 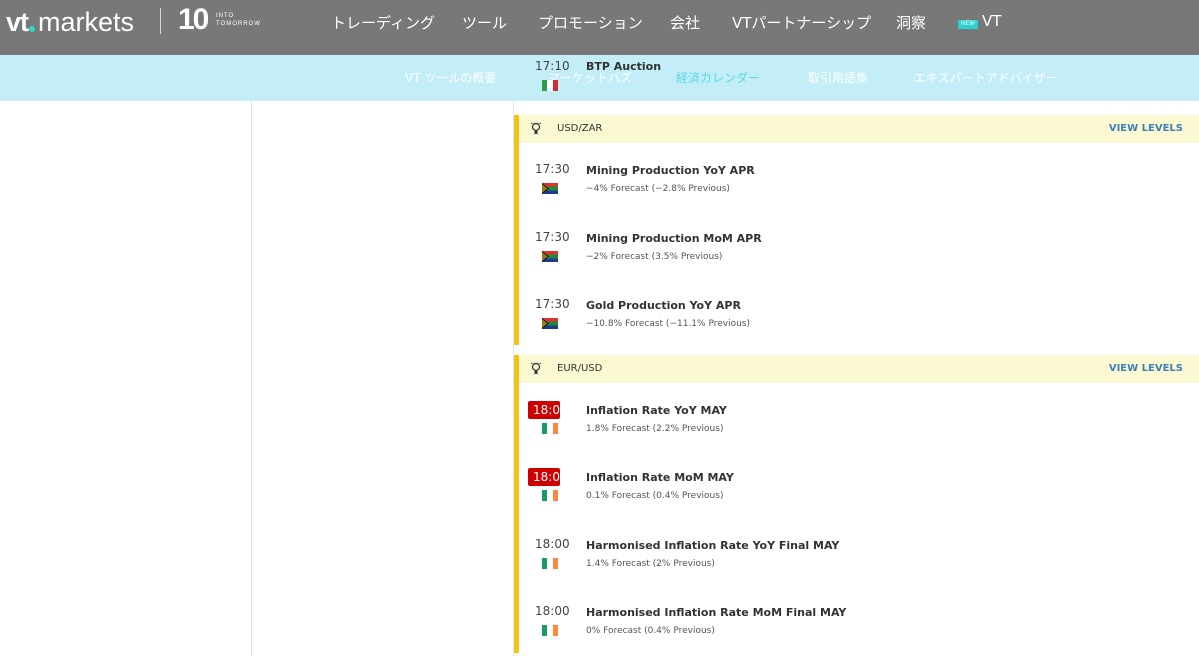 I want to click on event-name: Harmonised Inflation Rate MoM Final MAY, so click(x=716, y=612).